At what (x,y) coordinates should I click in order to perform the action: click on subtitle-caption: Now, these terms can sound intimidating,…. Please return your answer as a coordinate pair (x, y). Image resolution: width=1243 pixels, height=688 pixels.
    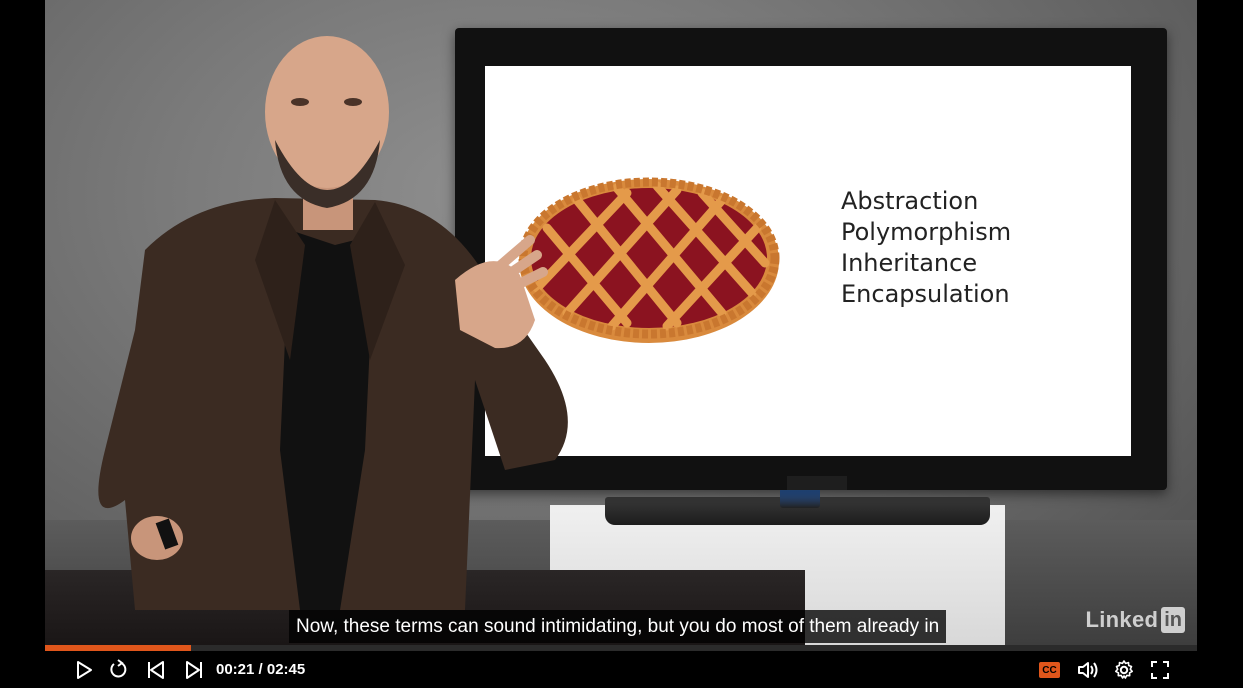
    Looking at the image, I should click on (618, 626).